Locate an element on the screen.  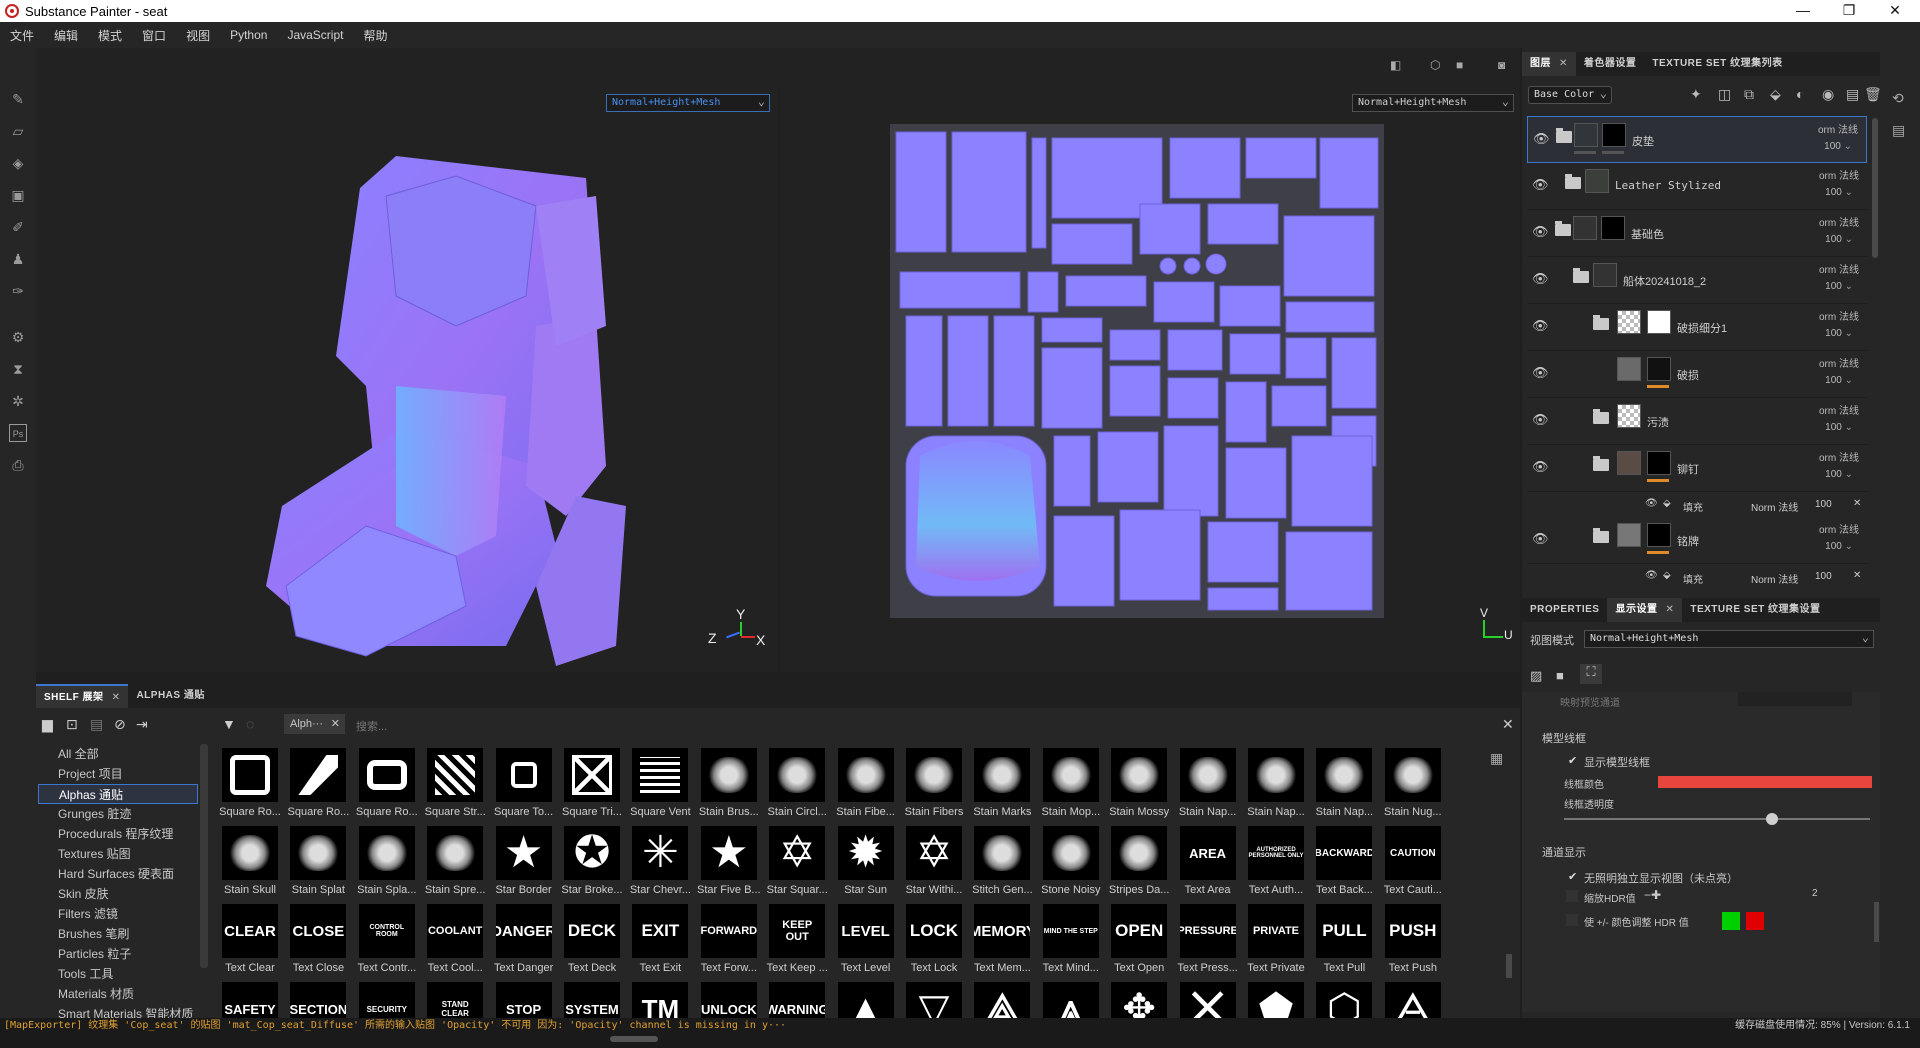
layer-item: 👁 破损细分1 orm 法线 100 is located at coordinates (1697, 327).